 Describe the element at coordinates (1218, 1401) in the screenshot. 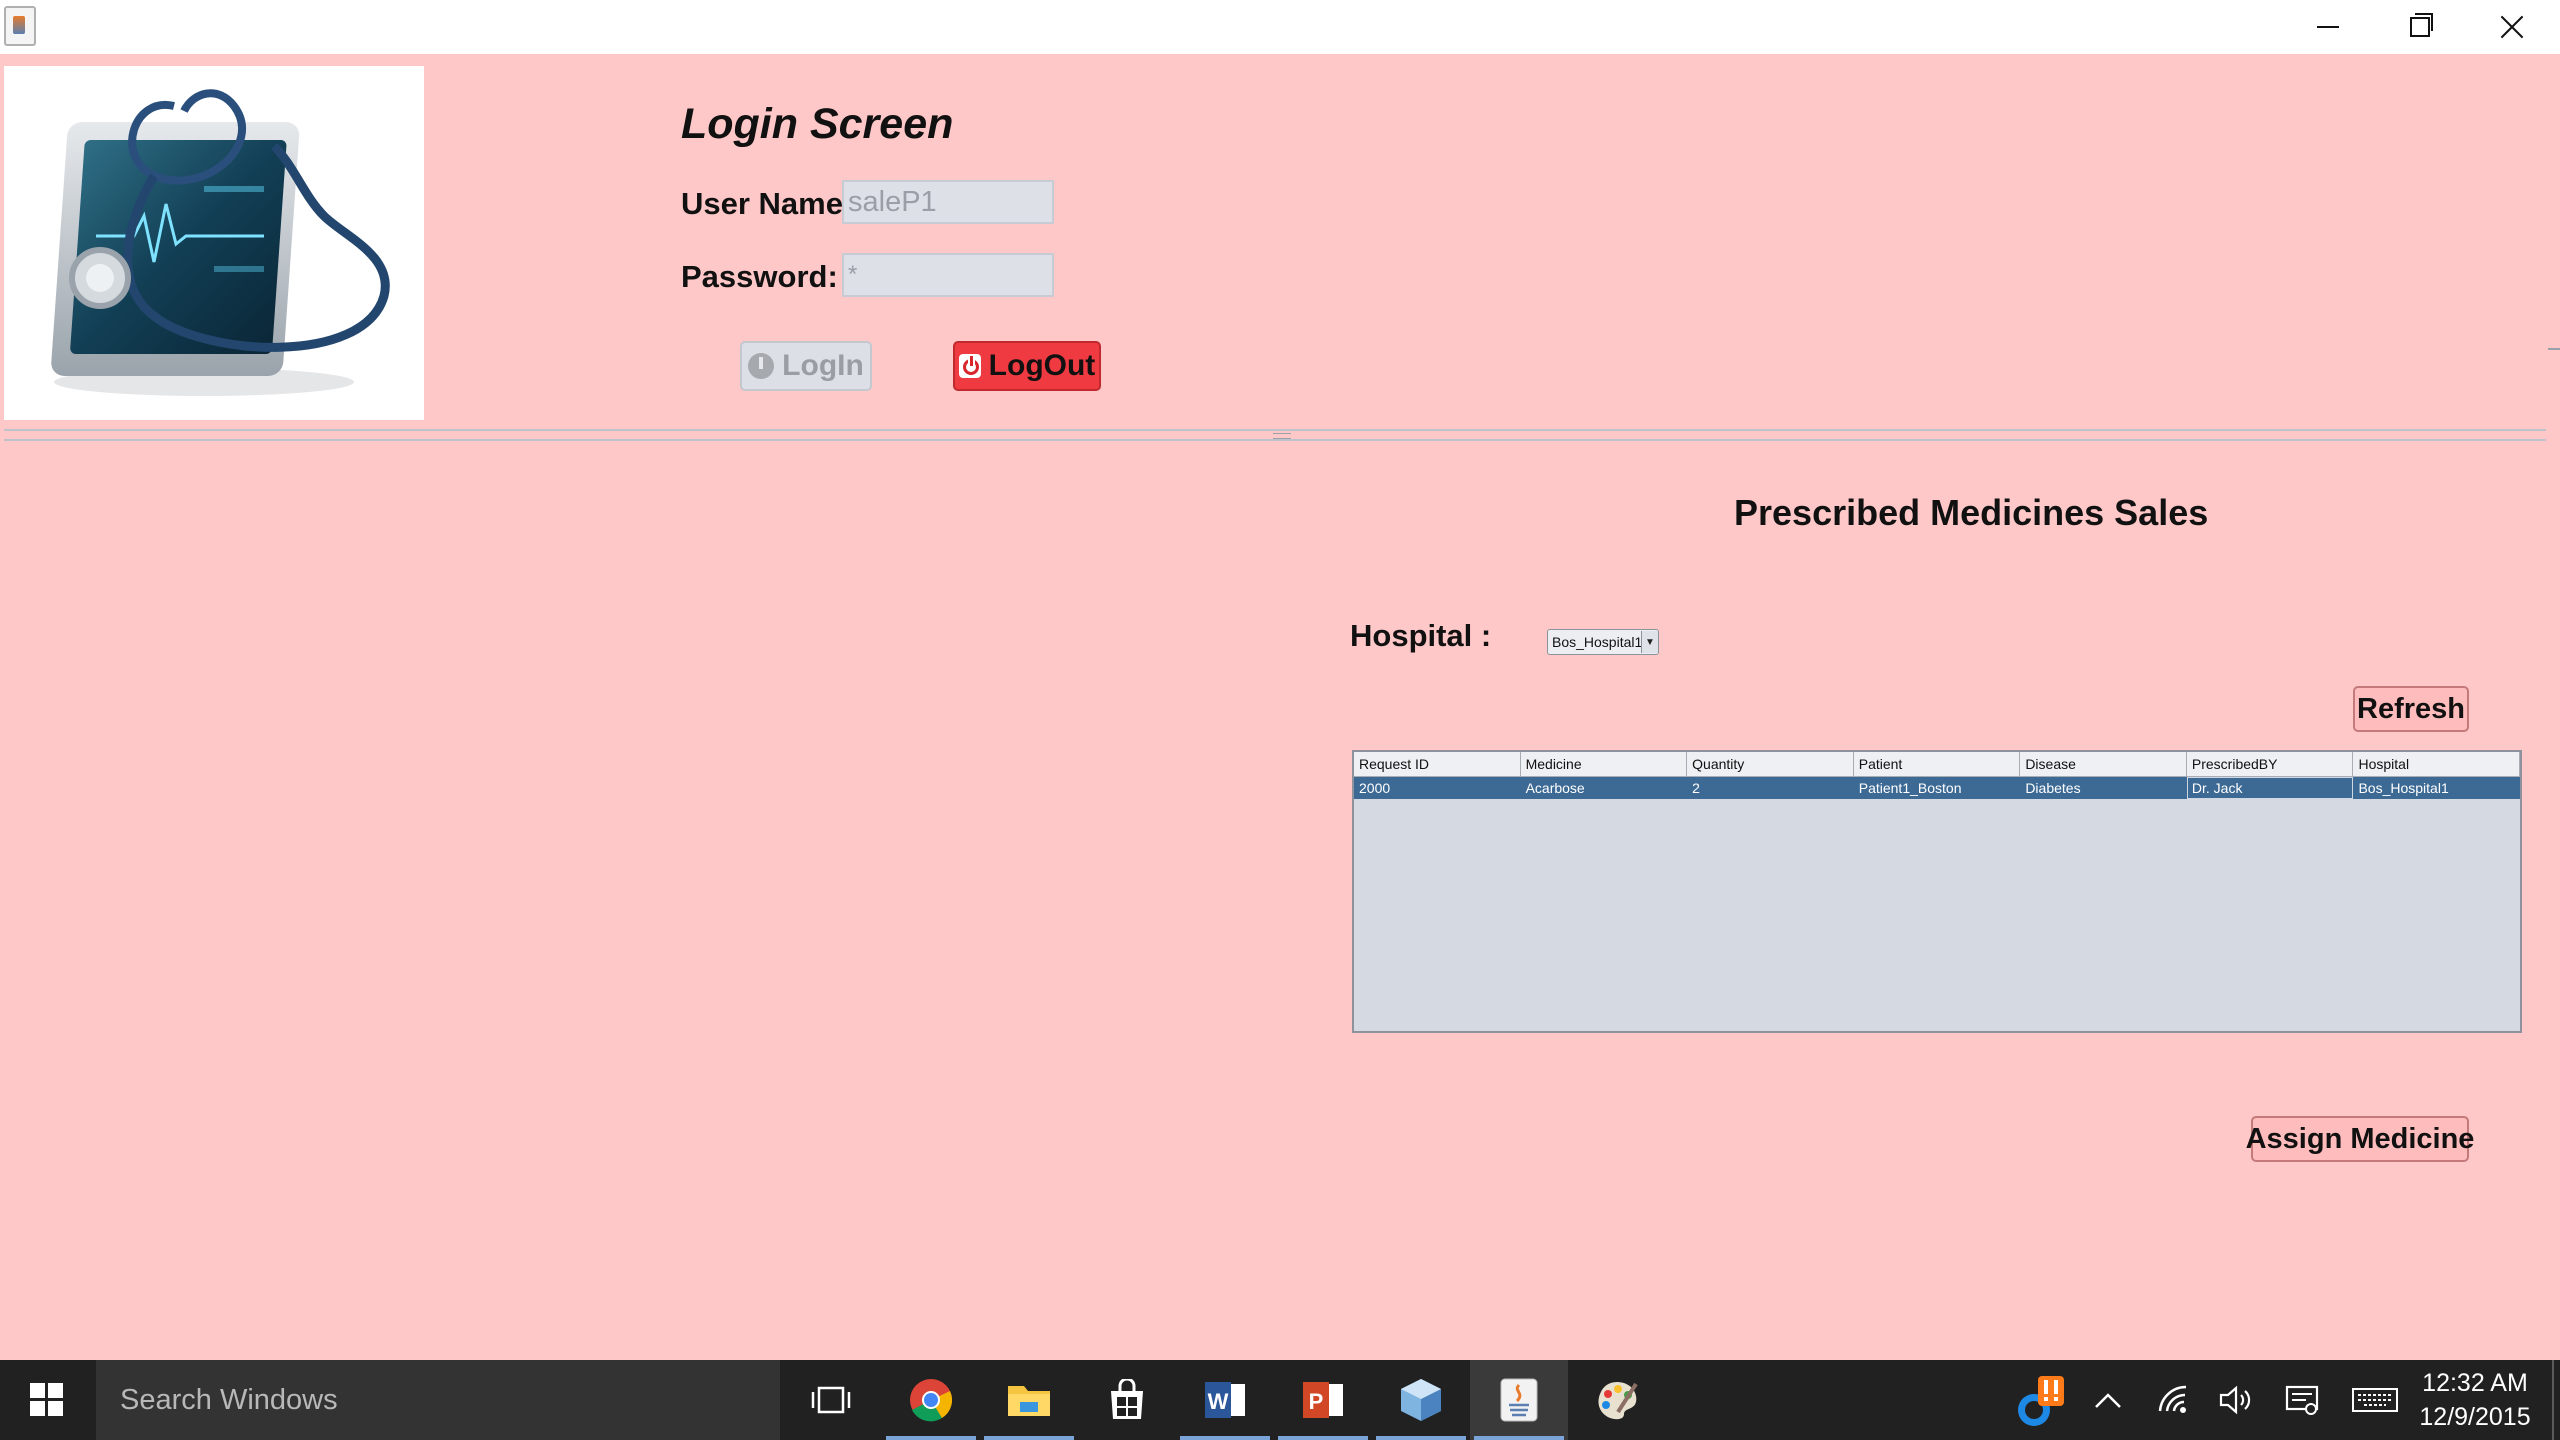

I see `svg-text: W` at that location.